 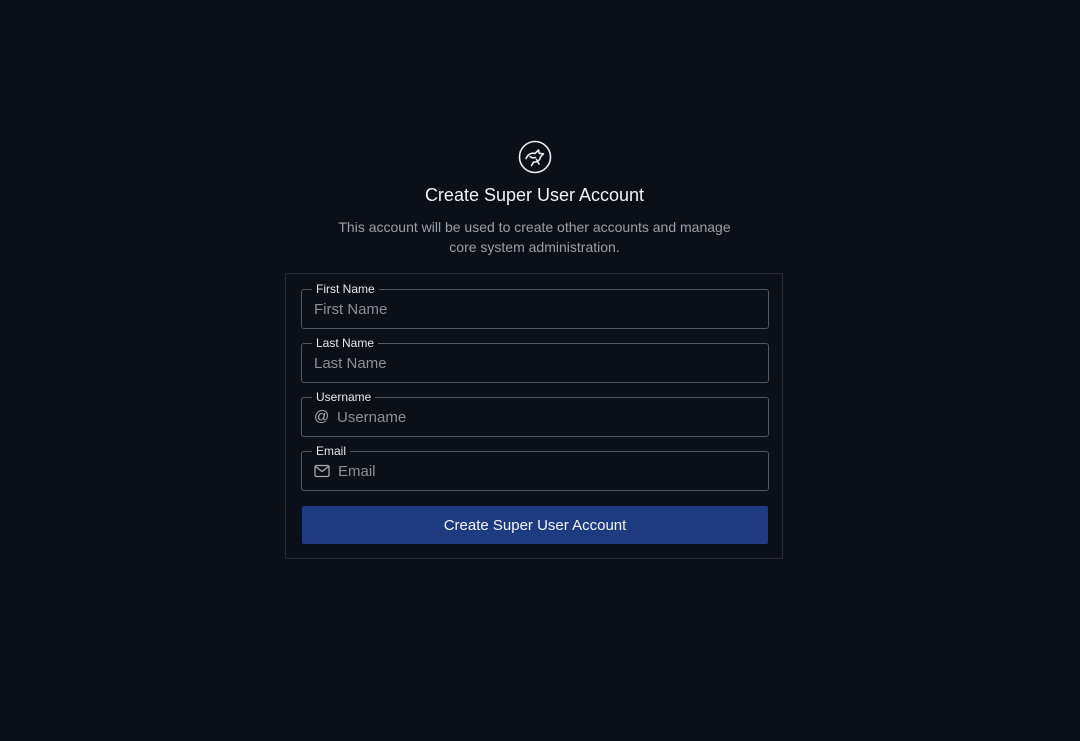 I want to click on username-field: Username @, so click(x=535, y=413).